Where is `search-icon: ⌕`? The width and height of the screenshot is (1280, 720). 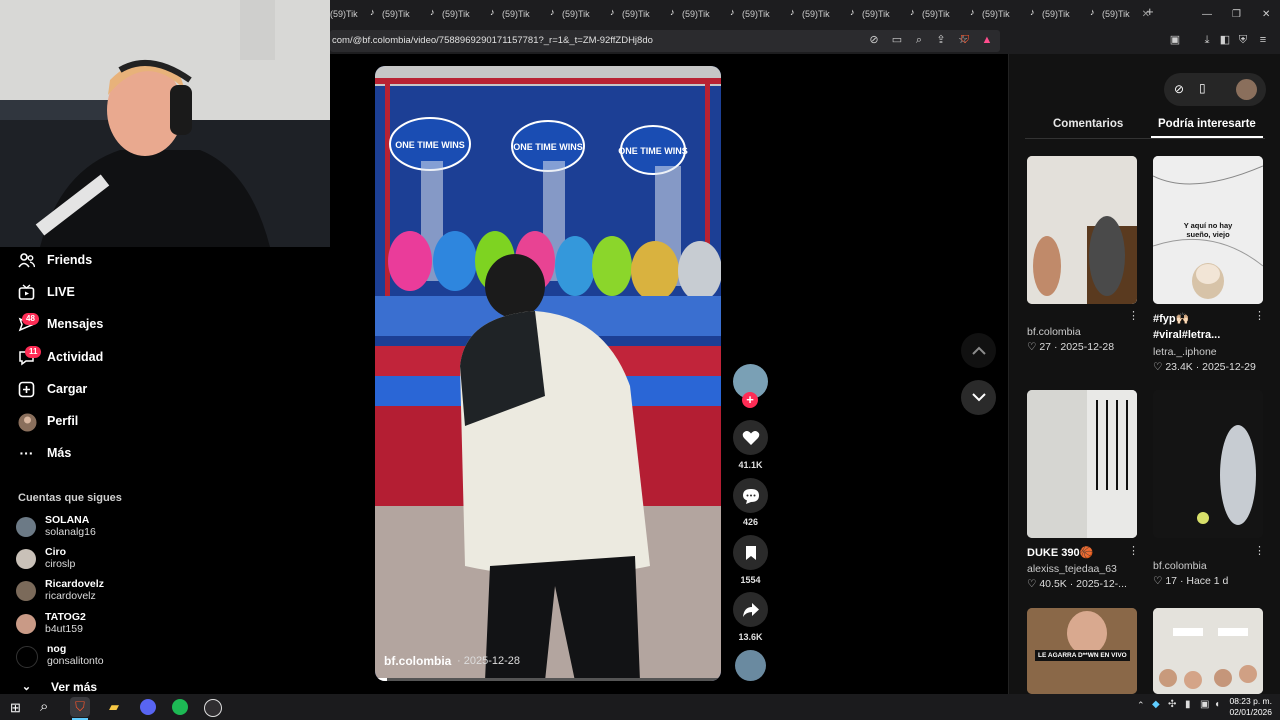 search-icon: ⌕ is located at coordinates (44, 706).